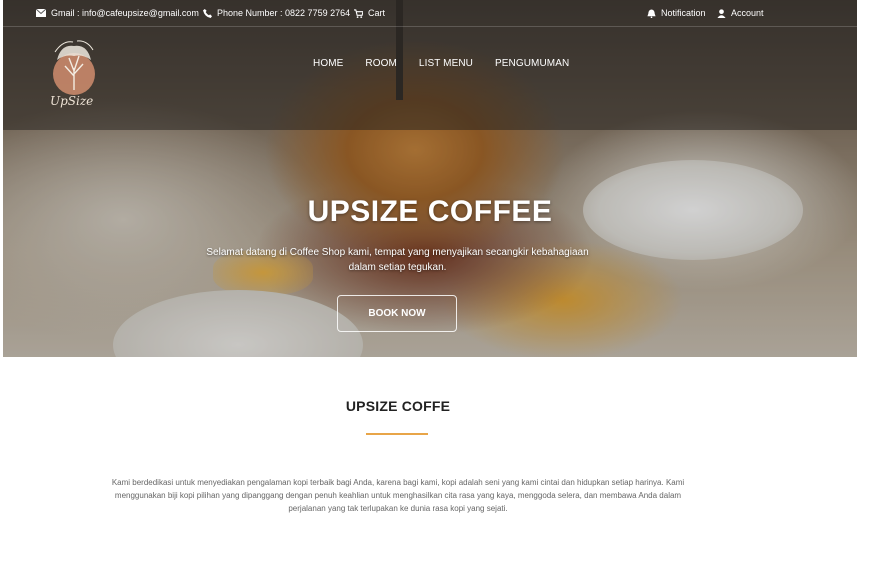  What do you see at coordinates (377, 13) in the screenshot?
I see `cart-text: Cart` at bounding box center [377, 13].